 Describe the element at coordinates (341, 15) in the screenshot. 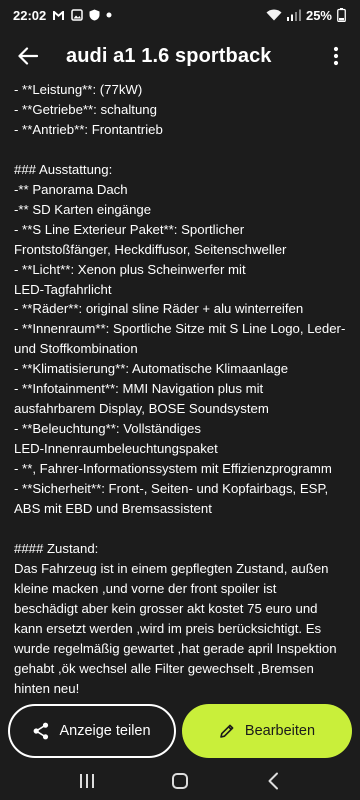

I see `battery-icon` at that location.